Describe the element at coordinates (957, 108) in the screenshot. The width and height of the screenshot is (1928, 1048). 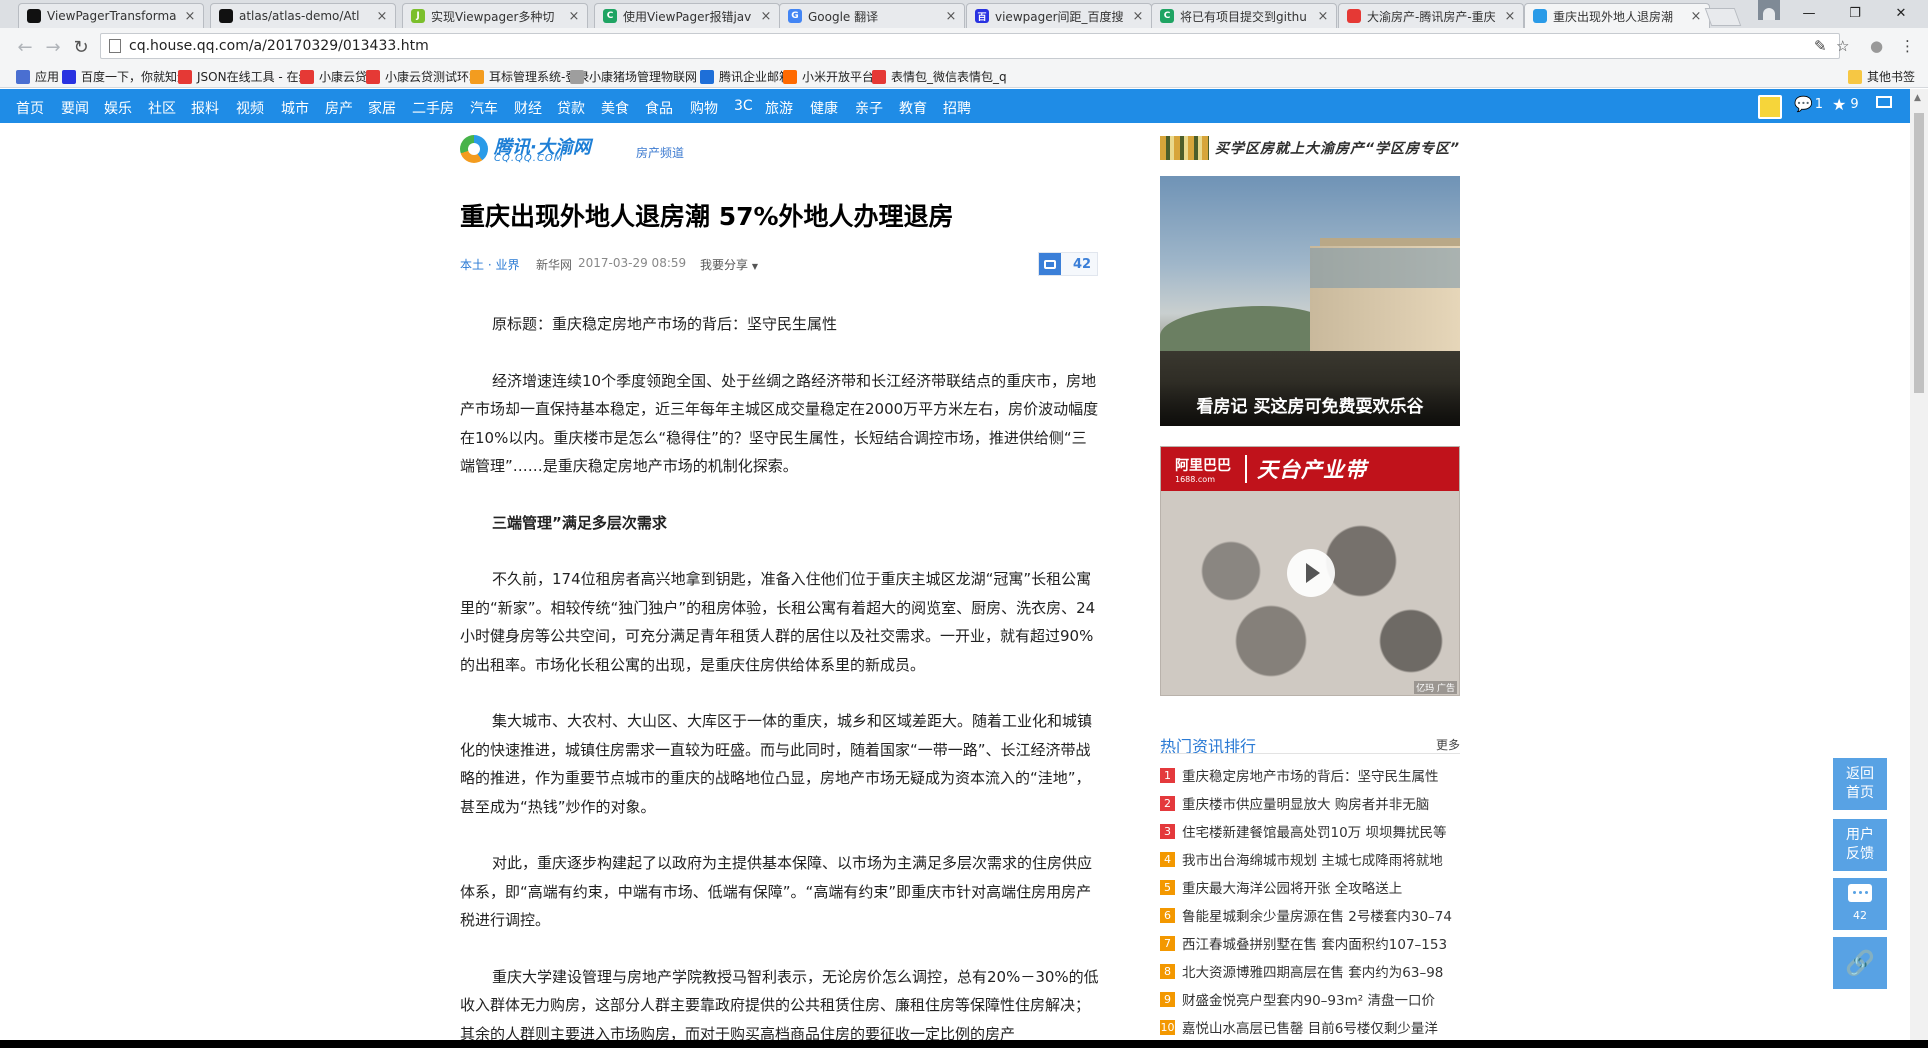
I see `site-nav-item: 招聘` at that location.